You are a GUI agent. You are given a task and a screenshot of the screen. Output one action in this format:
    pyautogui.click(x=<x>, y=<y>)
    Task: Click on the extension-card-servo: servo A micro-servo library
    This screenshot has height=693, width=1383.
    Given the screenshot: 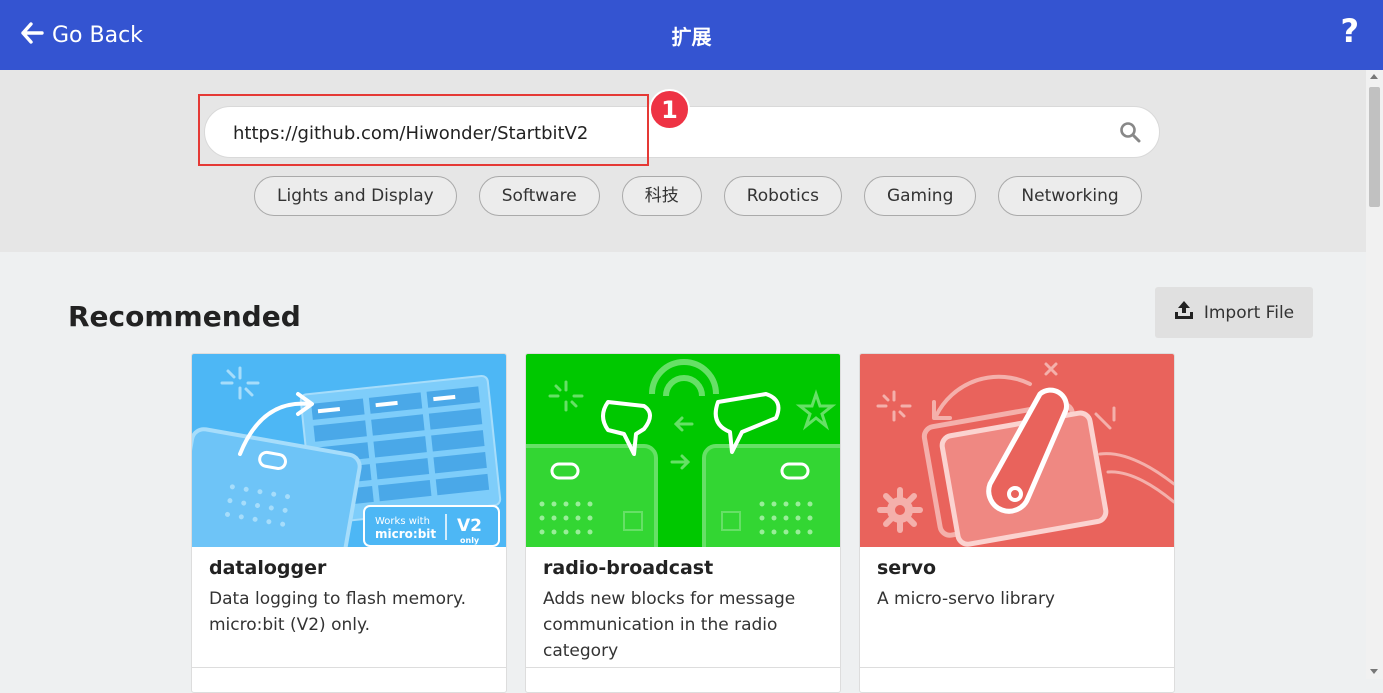 What is the action you would take?
    pyautogui.click(x=1017, y=523)
    